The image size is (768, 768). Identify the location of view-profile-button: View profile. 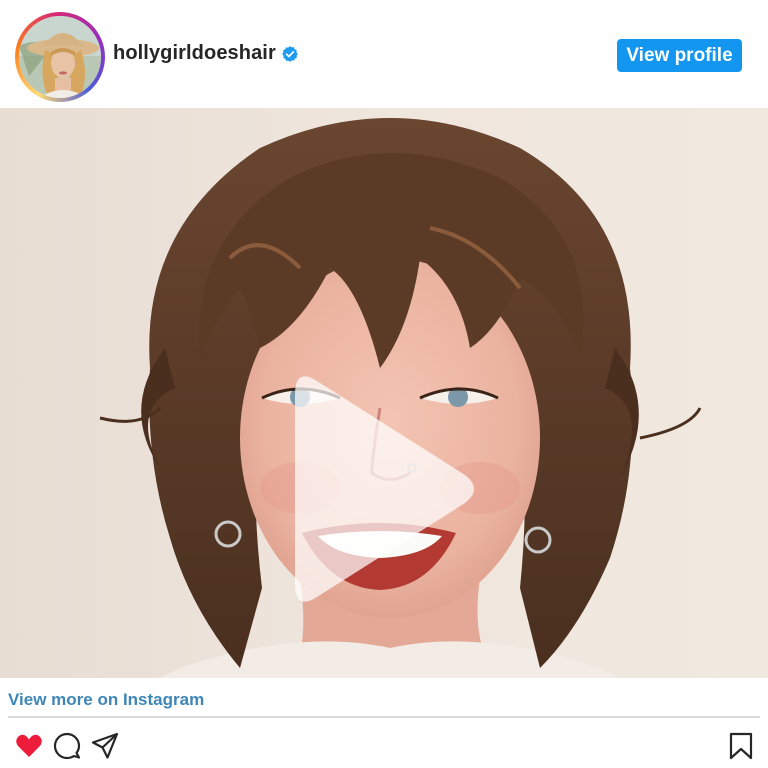
(679, 55).